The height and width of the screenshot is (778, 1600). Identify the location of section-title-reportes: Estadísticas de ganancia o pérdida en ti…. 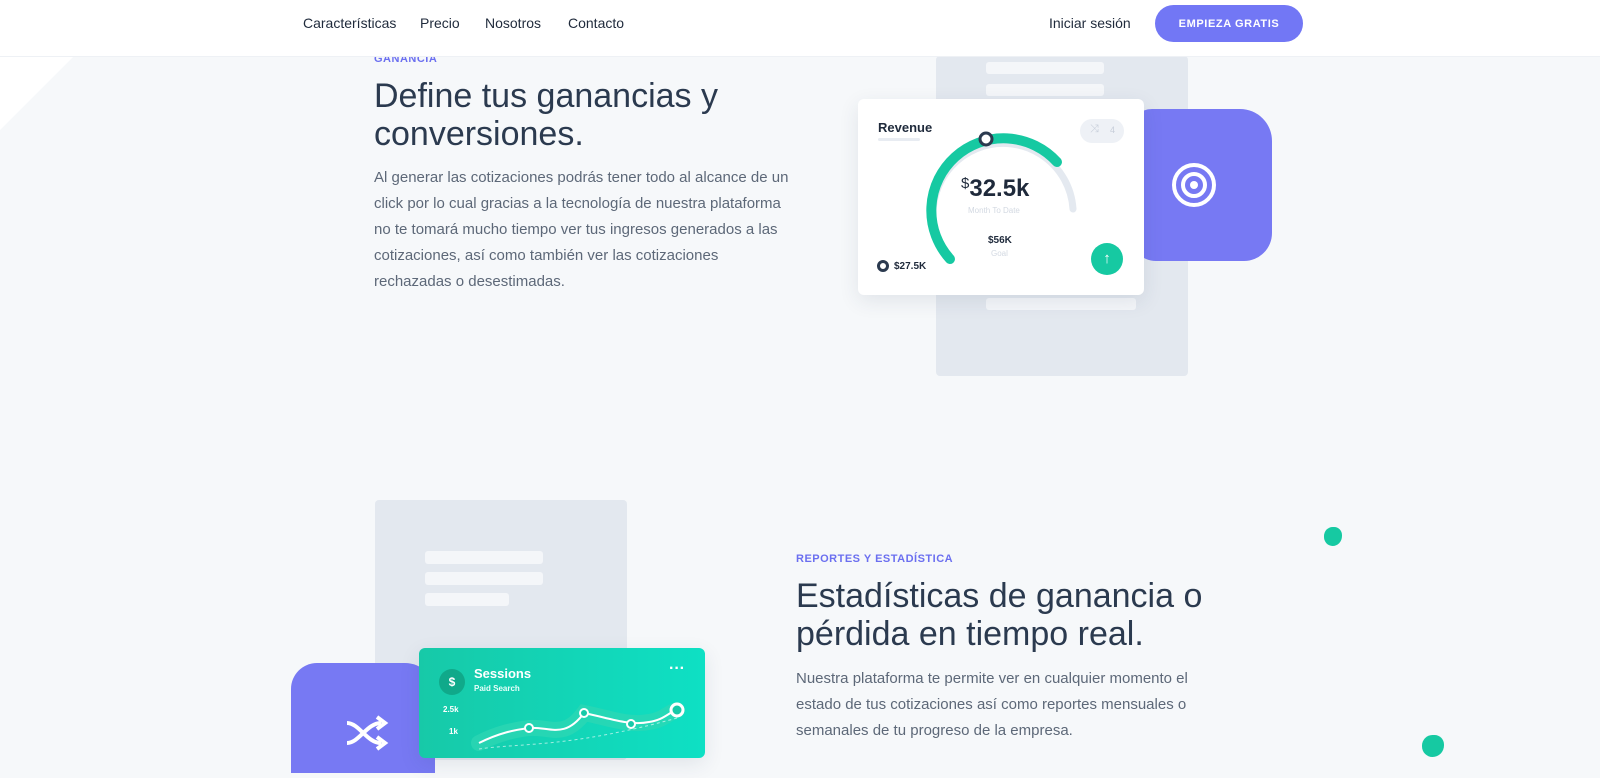
(999, 615).